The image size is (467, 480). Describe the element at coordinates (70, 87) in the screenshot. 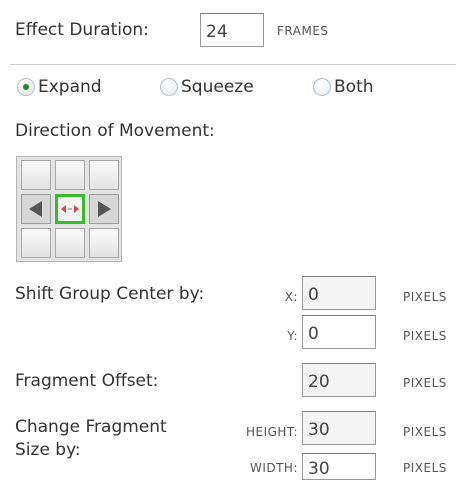

I see `expand-radio-label: Expand` at that location.